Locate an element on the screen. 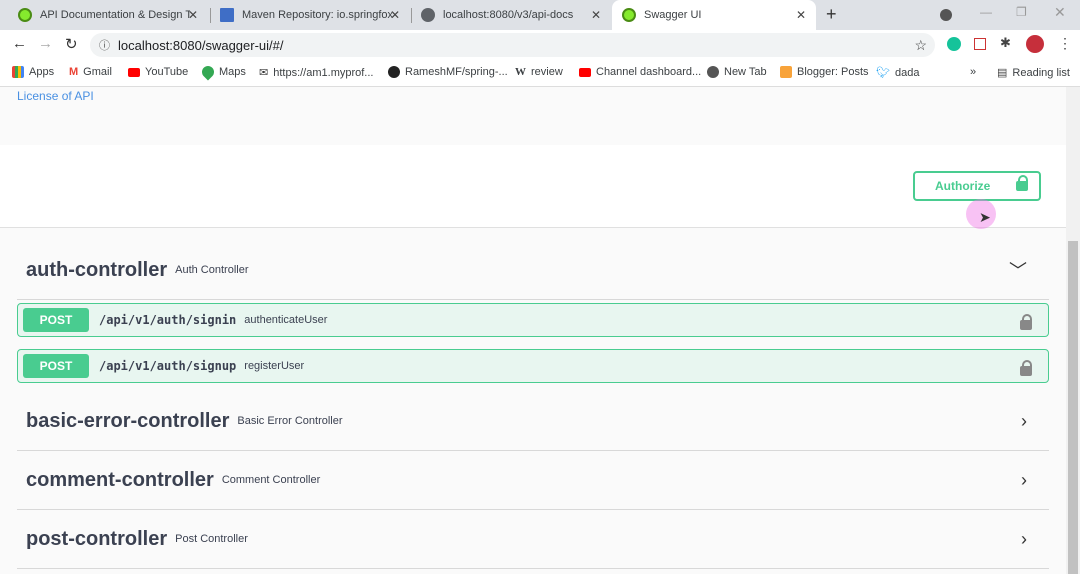 This screenshot has width=1080, height=574. blogger-icon is located at coordinates (786, 72).